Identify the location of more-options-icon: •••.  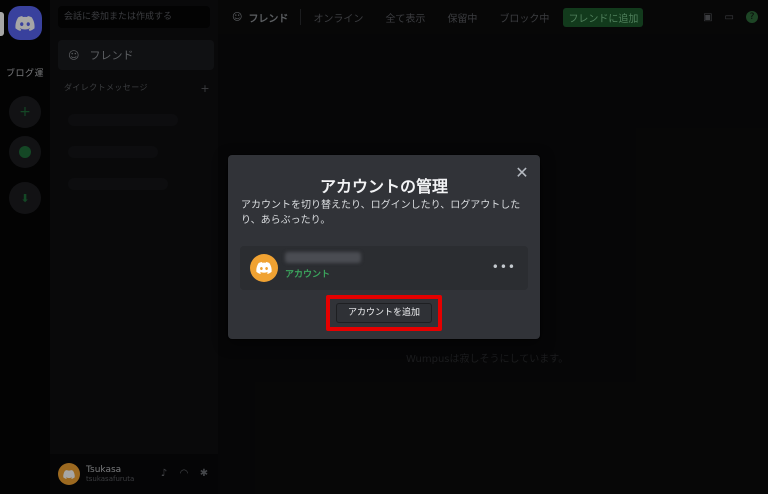
(504, 267).